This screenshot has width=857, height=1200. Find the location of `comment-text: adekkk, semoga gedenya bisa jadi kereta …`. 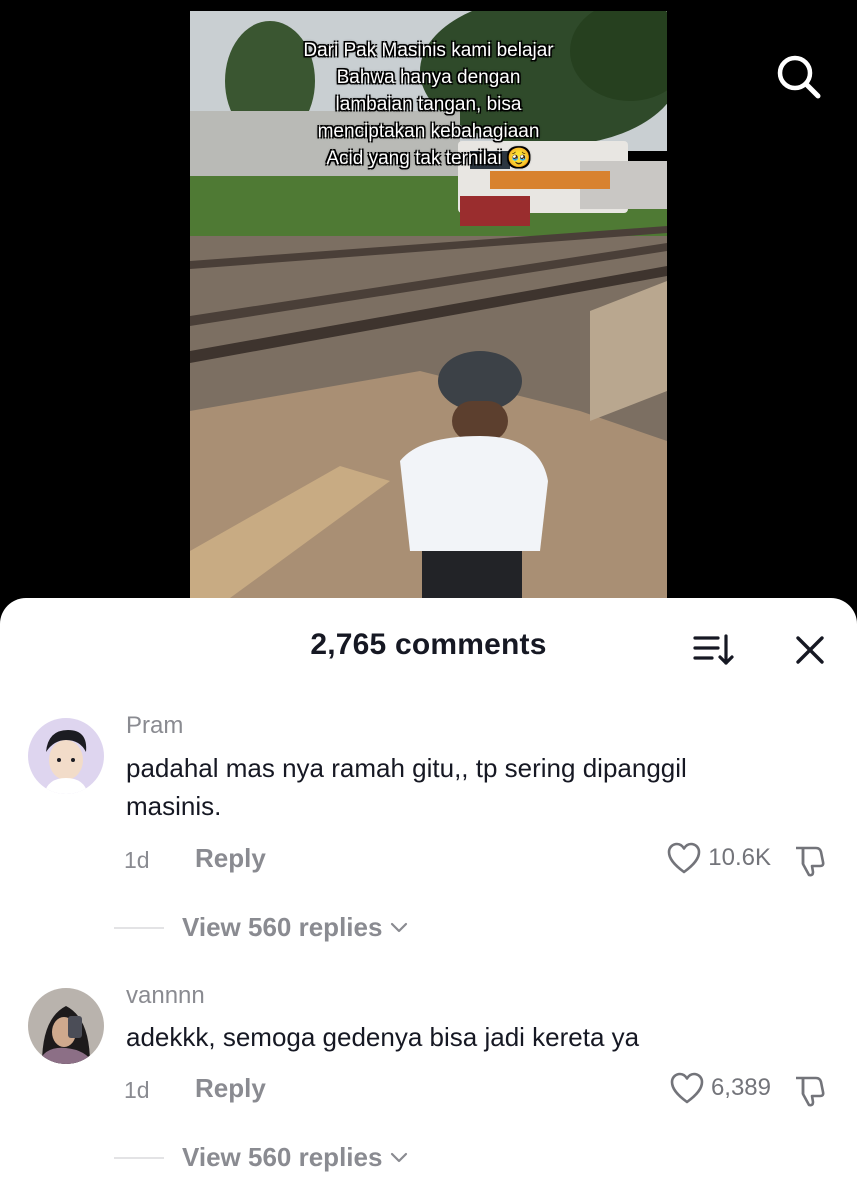

comment-text: adekkk, semoga gedenya bisa jadi kereta … is located at coordinates (383, 1037).